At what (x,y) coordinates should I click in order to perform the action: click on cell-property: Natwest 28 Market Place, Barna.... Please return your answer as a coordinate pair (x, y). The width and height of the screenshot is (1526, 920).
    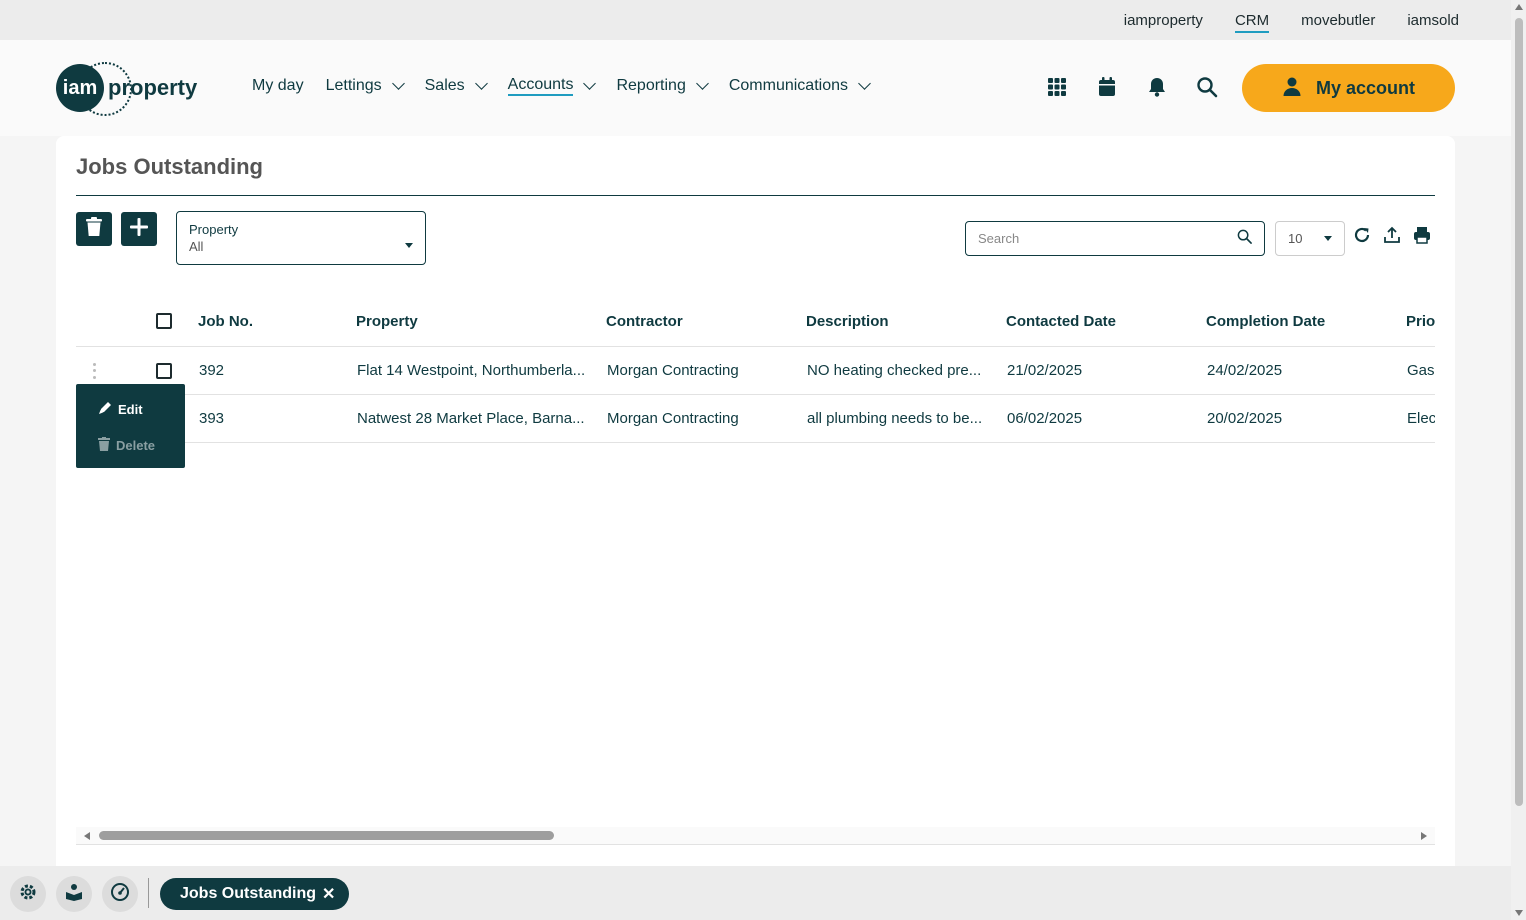
    Looking at the image, I should click on (471, 418).